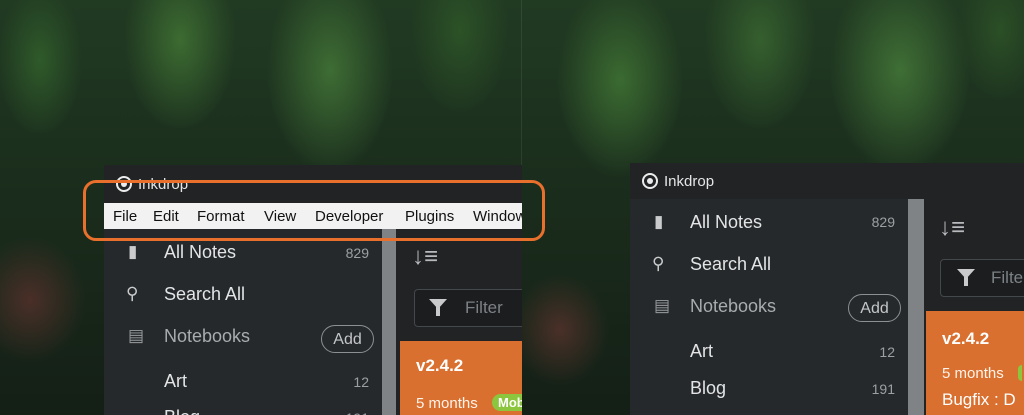 The height and width of the screenshot is (415, 1024). I want to click on note-tag, so click(1020, 373).